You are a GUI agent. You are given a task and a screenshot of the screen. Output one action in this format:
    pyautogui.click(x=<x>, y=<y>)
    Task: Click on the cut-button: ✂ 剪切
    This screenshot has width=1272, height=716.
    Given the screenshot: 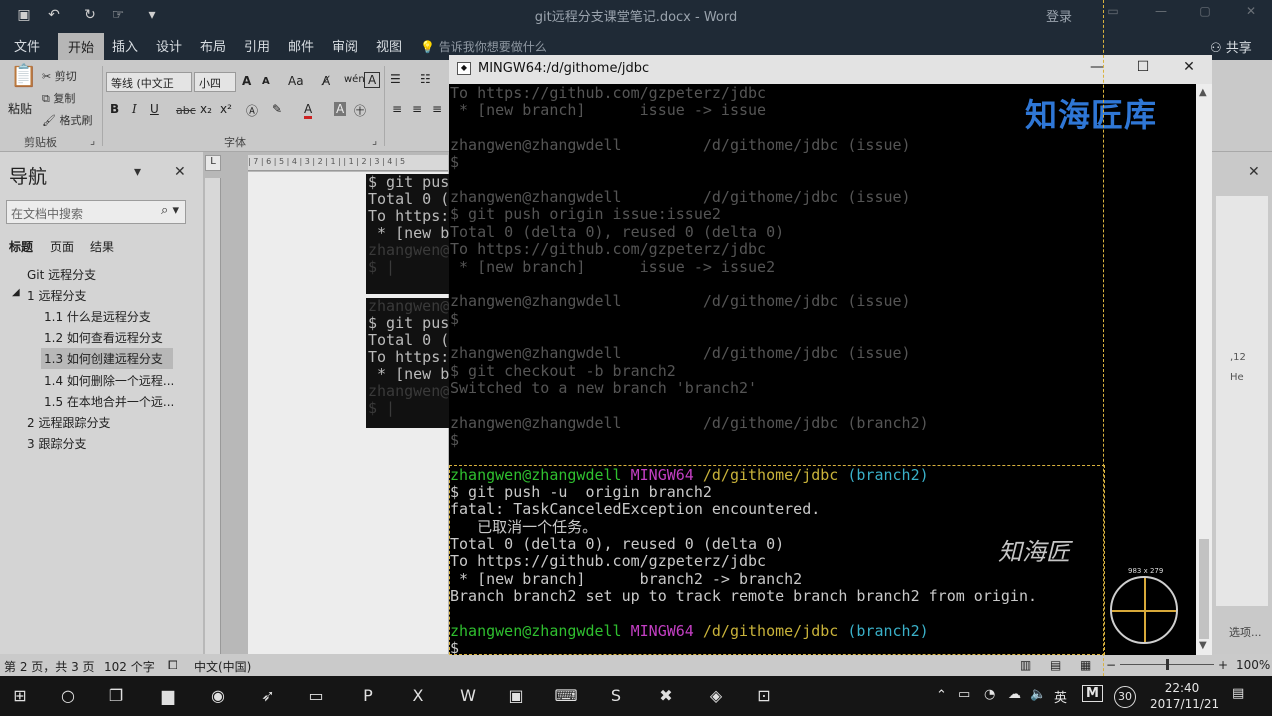 What is the action you would take?
    pyautogui.click(x=59, y=76)
    